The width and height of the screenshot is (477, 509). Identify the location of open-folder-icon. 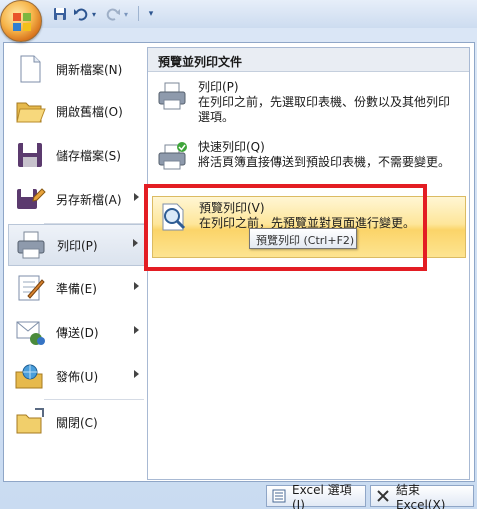
(30, 111).